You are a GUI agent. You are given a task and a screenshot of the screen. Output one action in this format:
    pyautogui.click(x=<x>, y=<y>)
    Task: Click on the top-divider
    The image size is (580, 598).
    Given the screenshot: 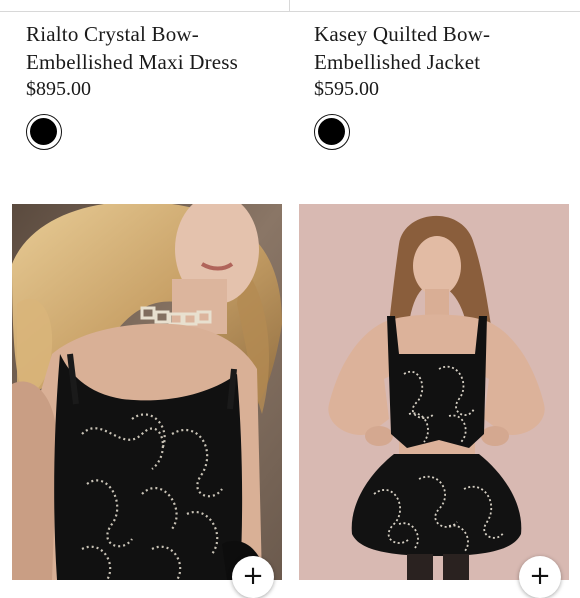 What is the action you would take?
    pyautogui.click(x=290, y=11)
    